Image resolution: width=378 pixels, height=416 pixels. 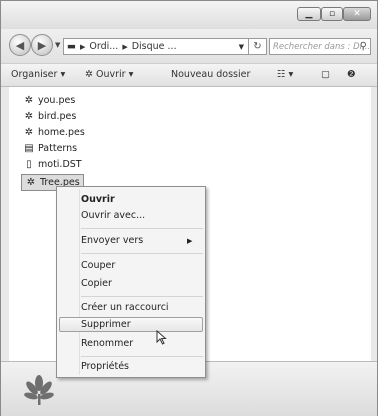 What do you see at coordinates (190, 241) in the screenshot?
I see `submenu-arrow-icon: ▶` at bounding box center [190, 241].